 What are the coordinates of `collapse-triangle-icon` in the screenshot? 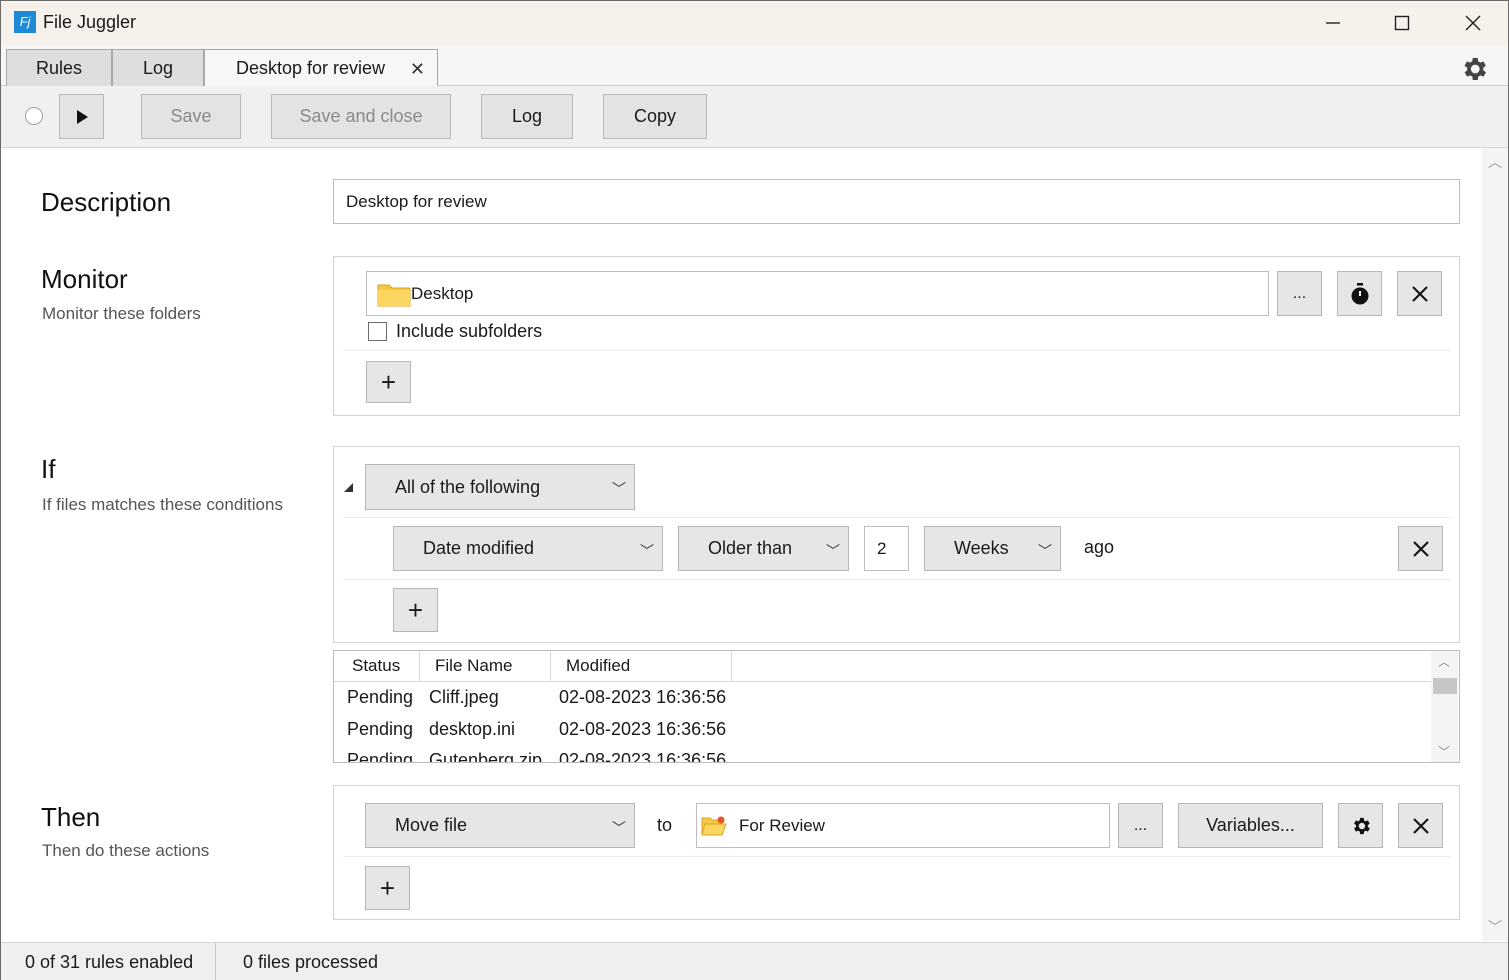 It's located at (349, 488).